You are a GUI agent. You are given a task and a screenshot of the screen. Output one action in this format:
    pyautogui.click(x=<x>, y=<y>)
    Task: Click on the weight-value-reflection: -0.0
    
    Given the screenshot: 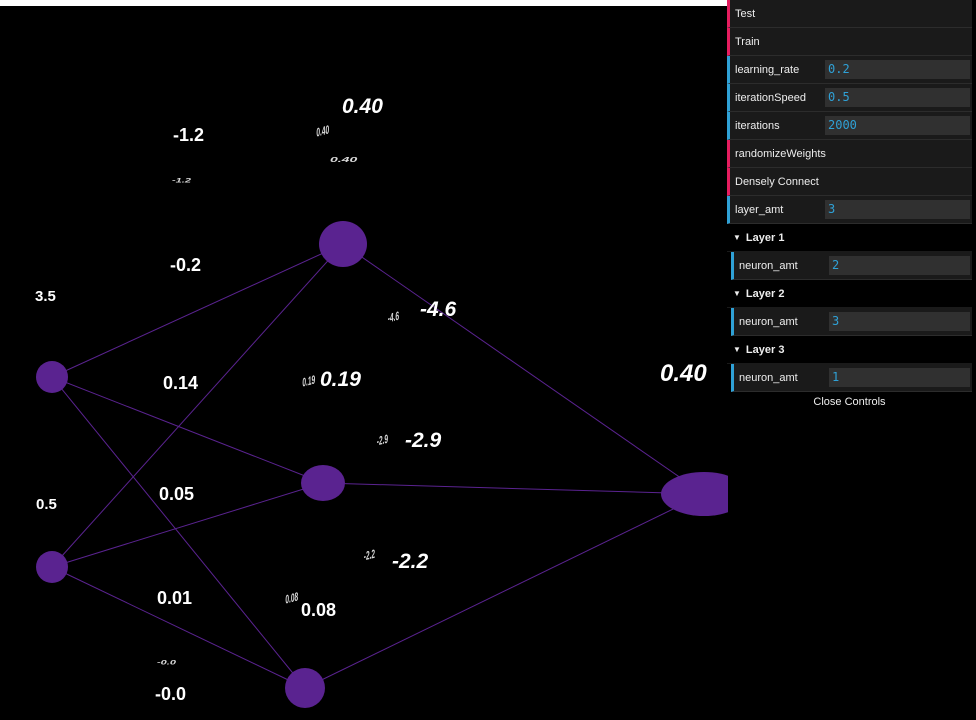 What is the action you would take?
    pyautogui.click(x=166, y=663)
    